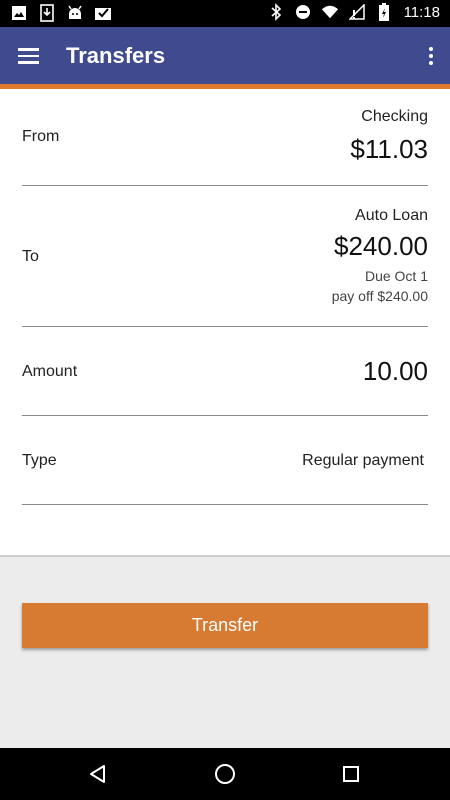 This screenshot has width=450, height=800. I want to click on status-left-icons, so click(61, 13).